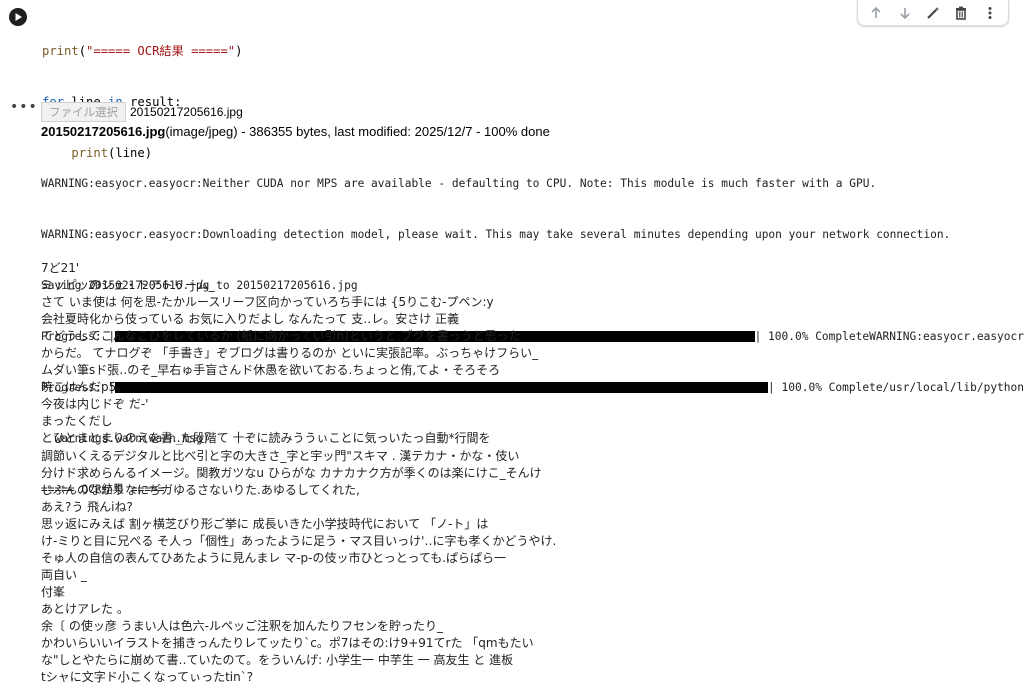 The image size is (1024, 694). Describe the element at coordinates (147, 677) in the screenshot. I see `ocr-line: tシャに文字ド小こくなってぃったtin`?` at that location.